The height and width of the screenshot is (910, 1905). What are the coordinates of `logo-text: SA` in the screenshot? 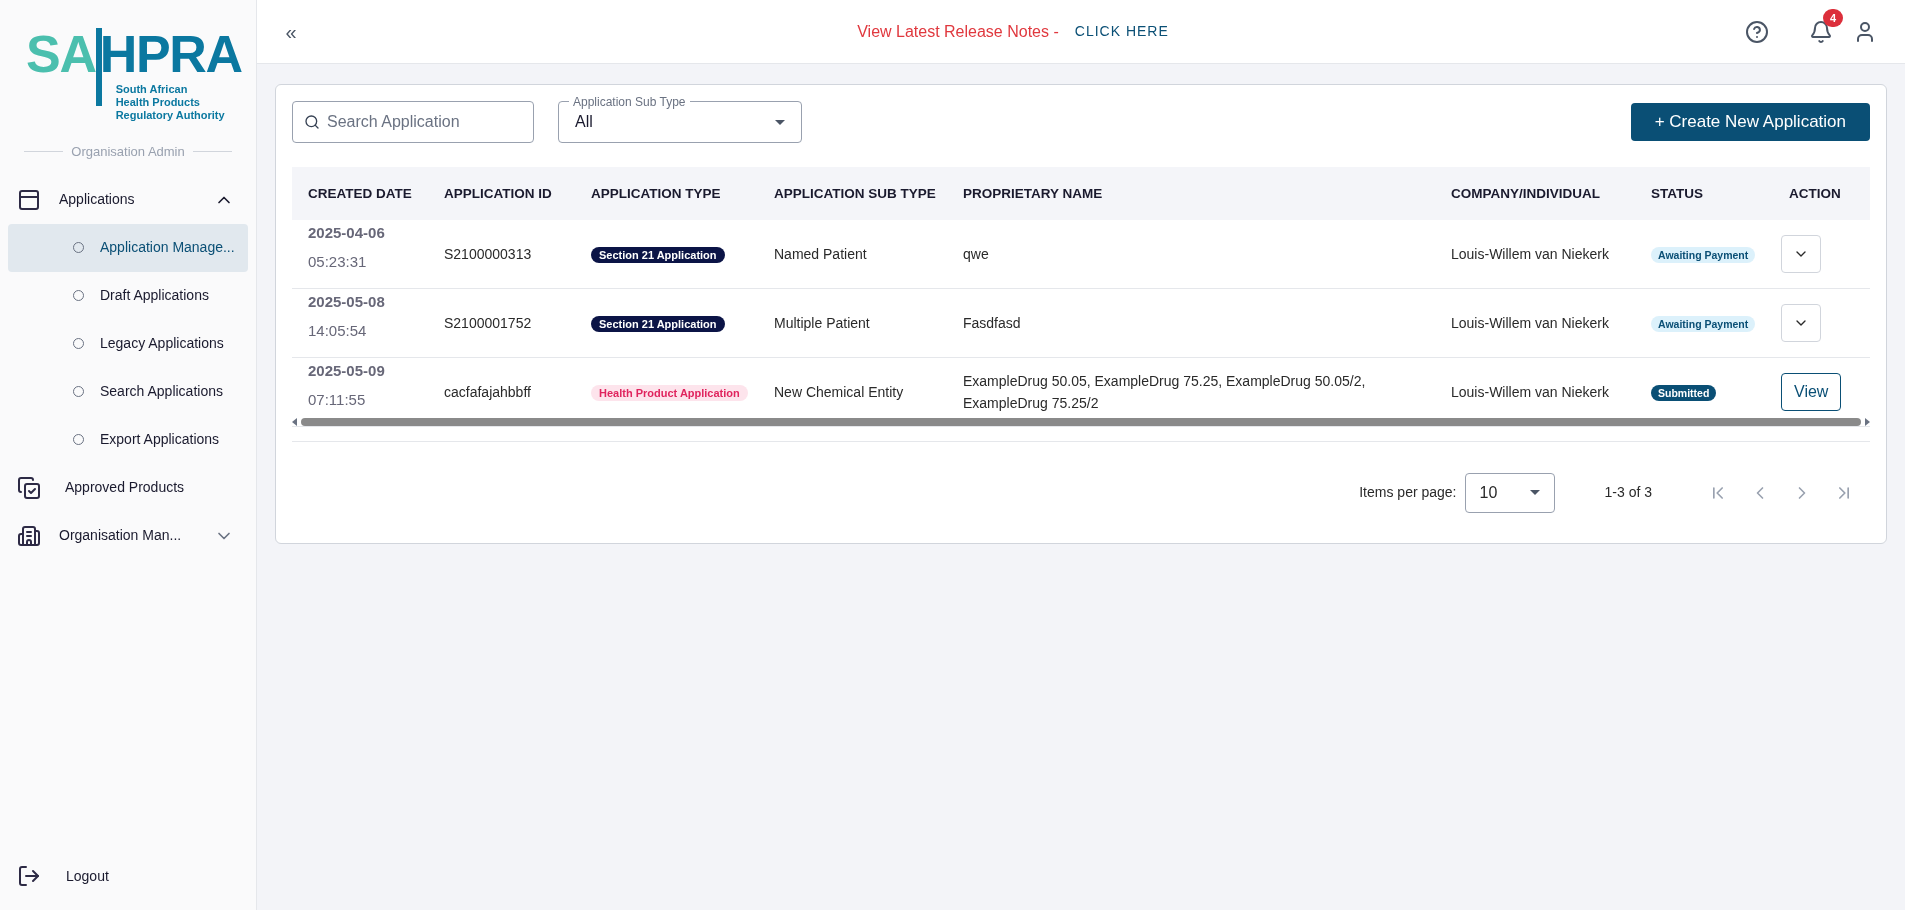 It's located at (61, 54).